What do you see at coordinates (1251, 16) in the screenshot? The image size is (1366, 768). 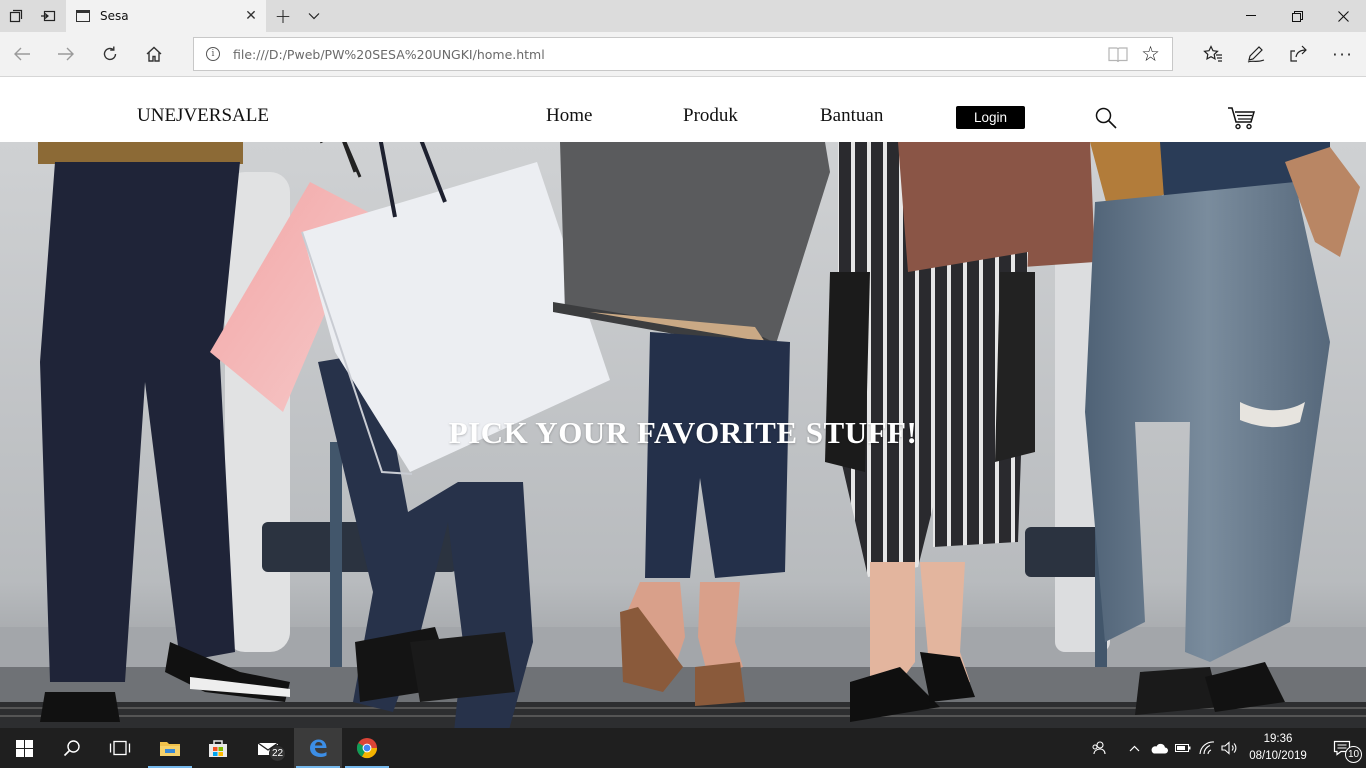 I see `minimize-icon` at bounding box center [1251, 16].